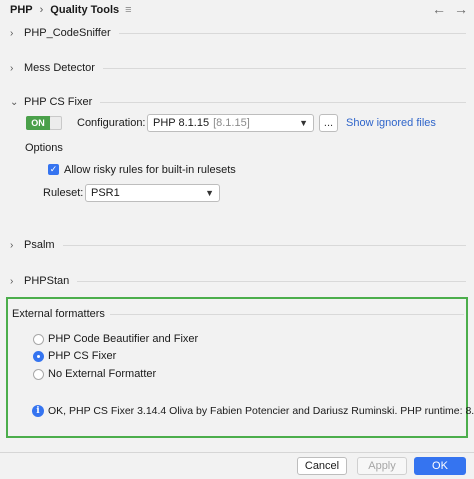  What do you see at coordinates (38, 411) in the screenshot?
I see `info-icon: i` at bounding box center [38, 411].